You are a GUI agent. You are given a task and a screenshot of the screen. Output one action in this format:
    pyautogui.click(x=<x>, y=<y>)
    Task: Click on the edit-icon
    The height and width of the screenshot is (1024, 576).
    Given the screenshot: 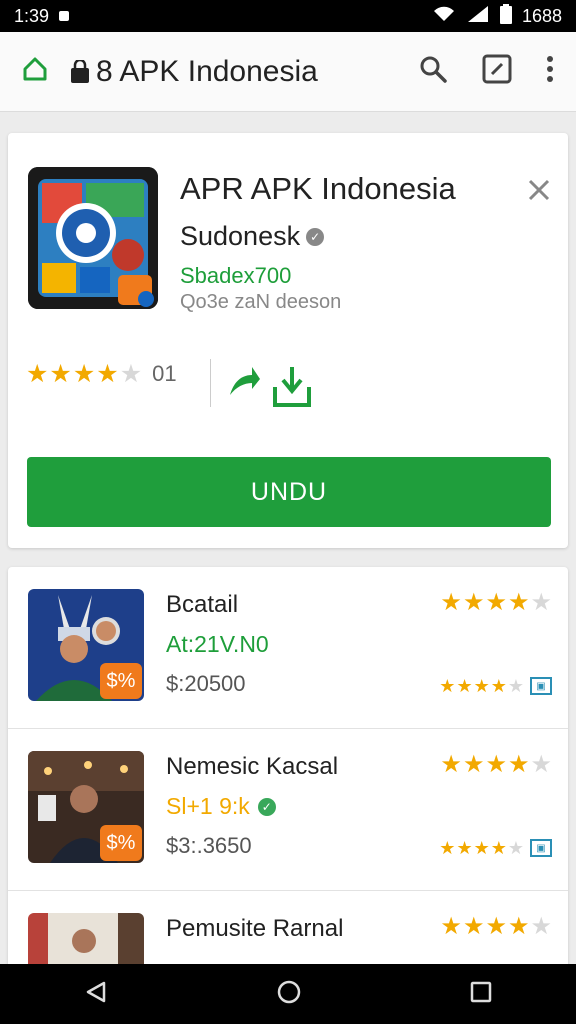 What is the action you would take?
    pyautogui.click(x=497, y=71)
    